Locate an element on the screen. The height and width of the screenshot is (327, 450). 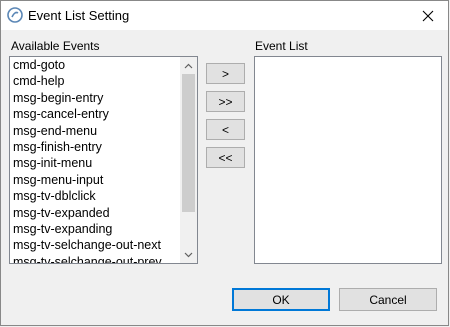
cancel-button: Cancel is located at coordinates (388, 299).